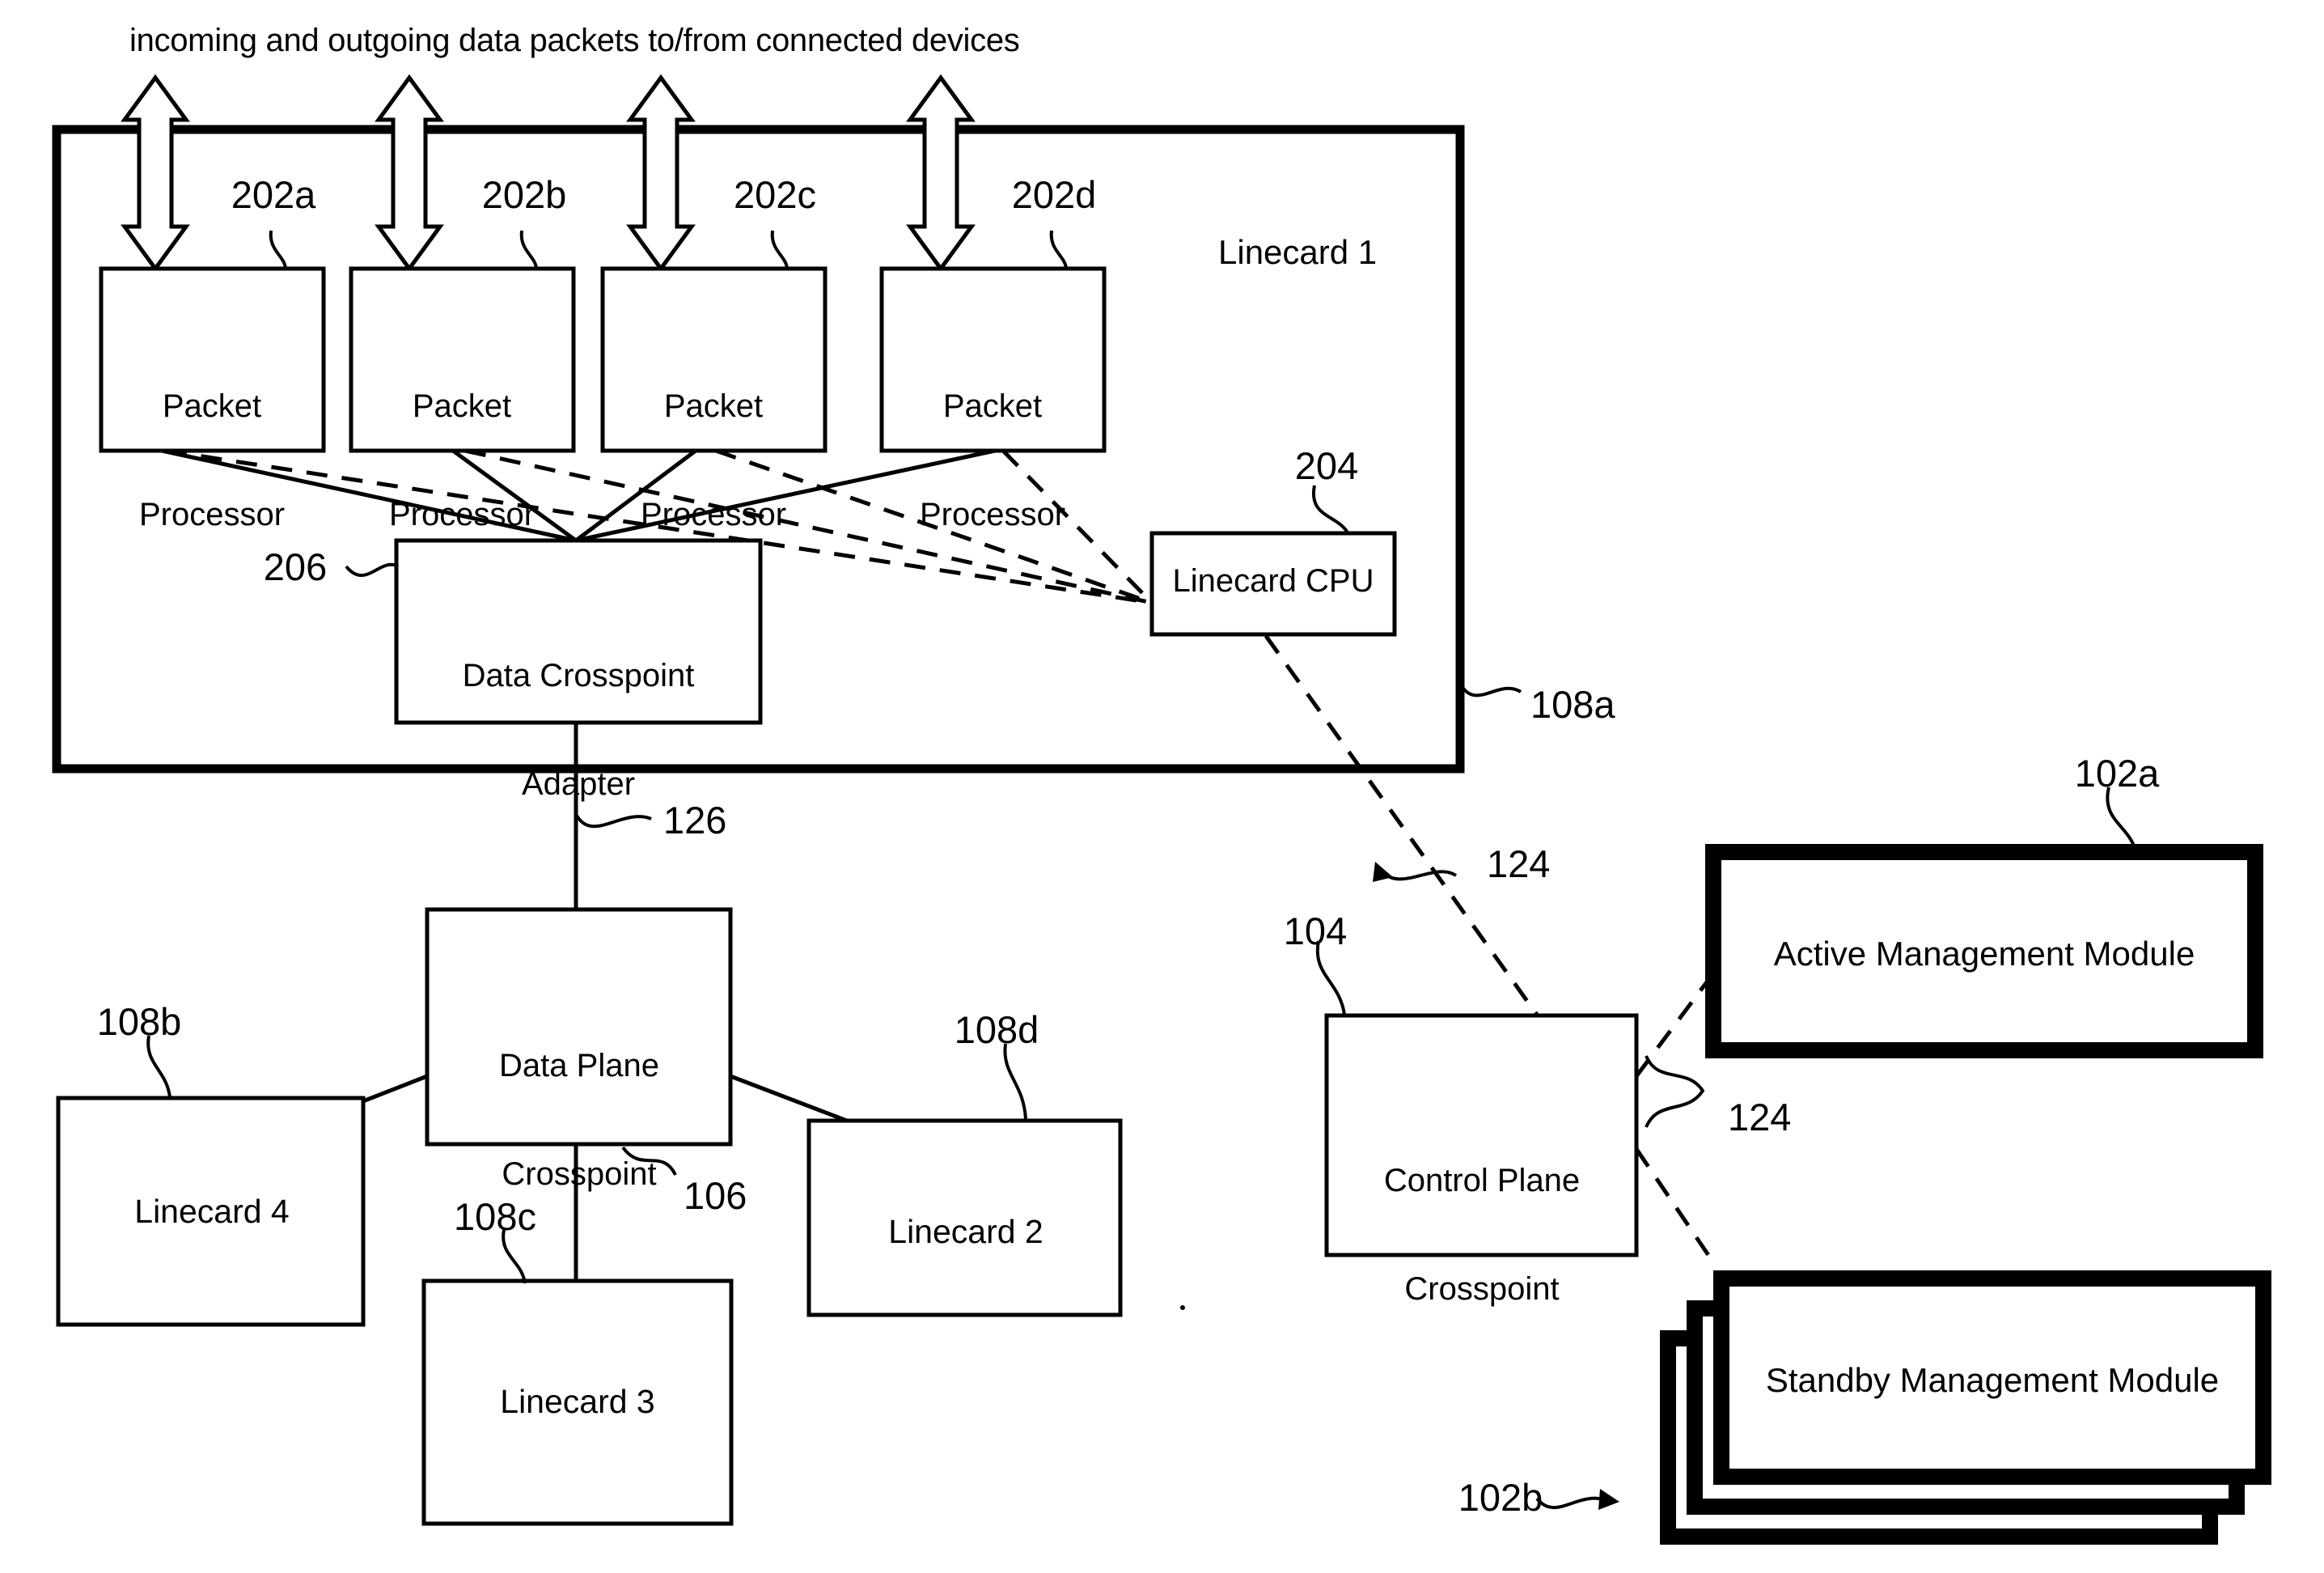  I want to click on ref-108a: 108a, so click(1572, 704).